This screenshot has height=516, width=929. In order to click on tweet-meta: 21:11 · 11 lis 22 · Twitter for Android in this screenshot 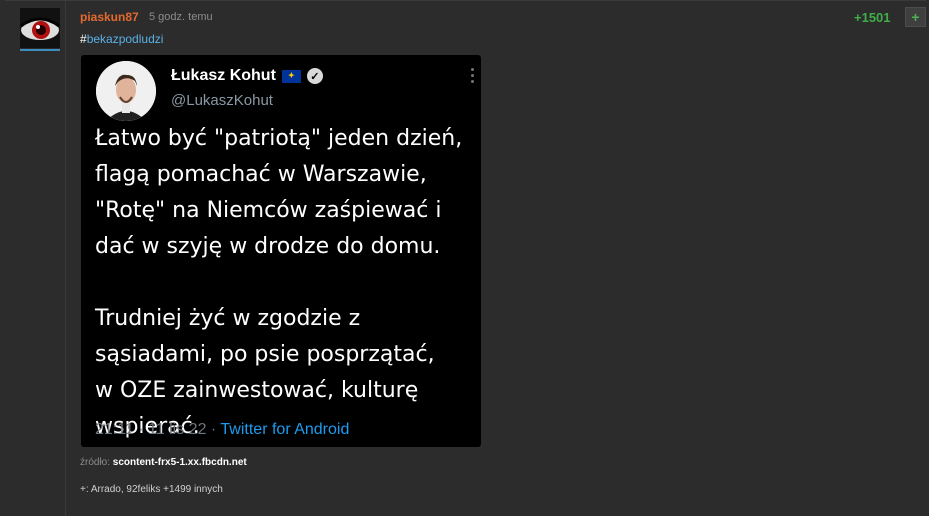, I will do `click(222, 430)`.